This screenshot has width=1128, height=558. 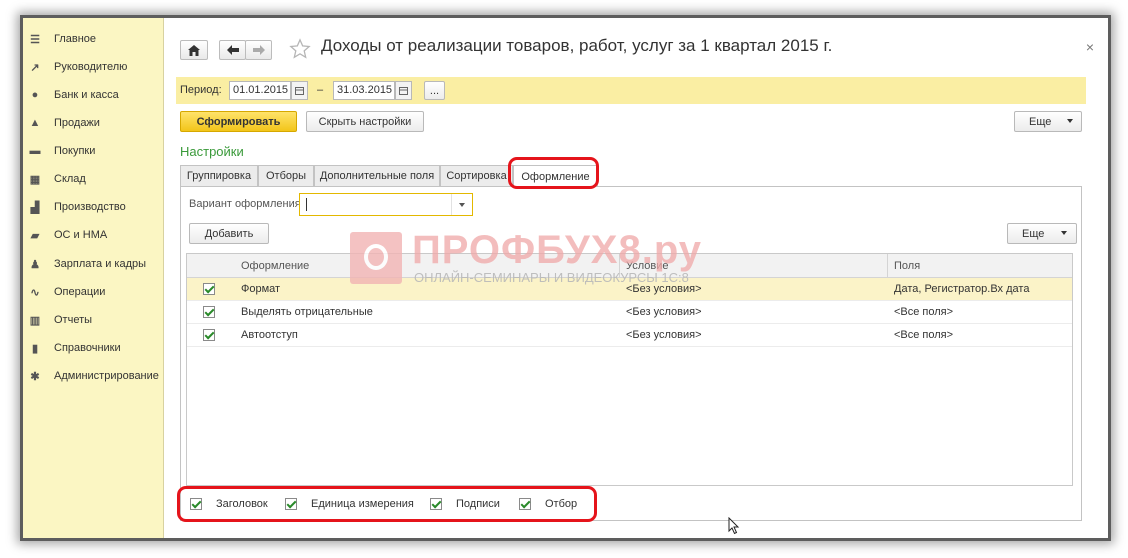 I want to click on sidebar-item-reports: ▥ Отчеты, so click(x=93, y=320).